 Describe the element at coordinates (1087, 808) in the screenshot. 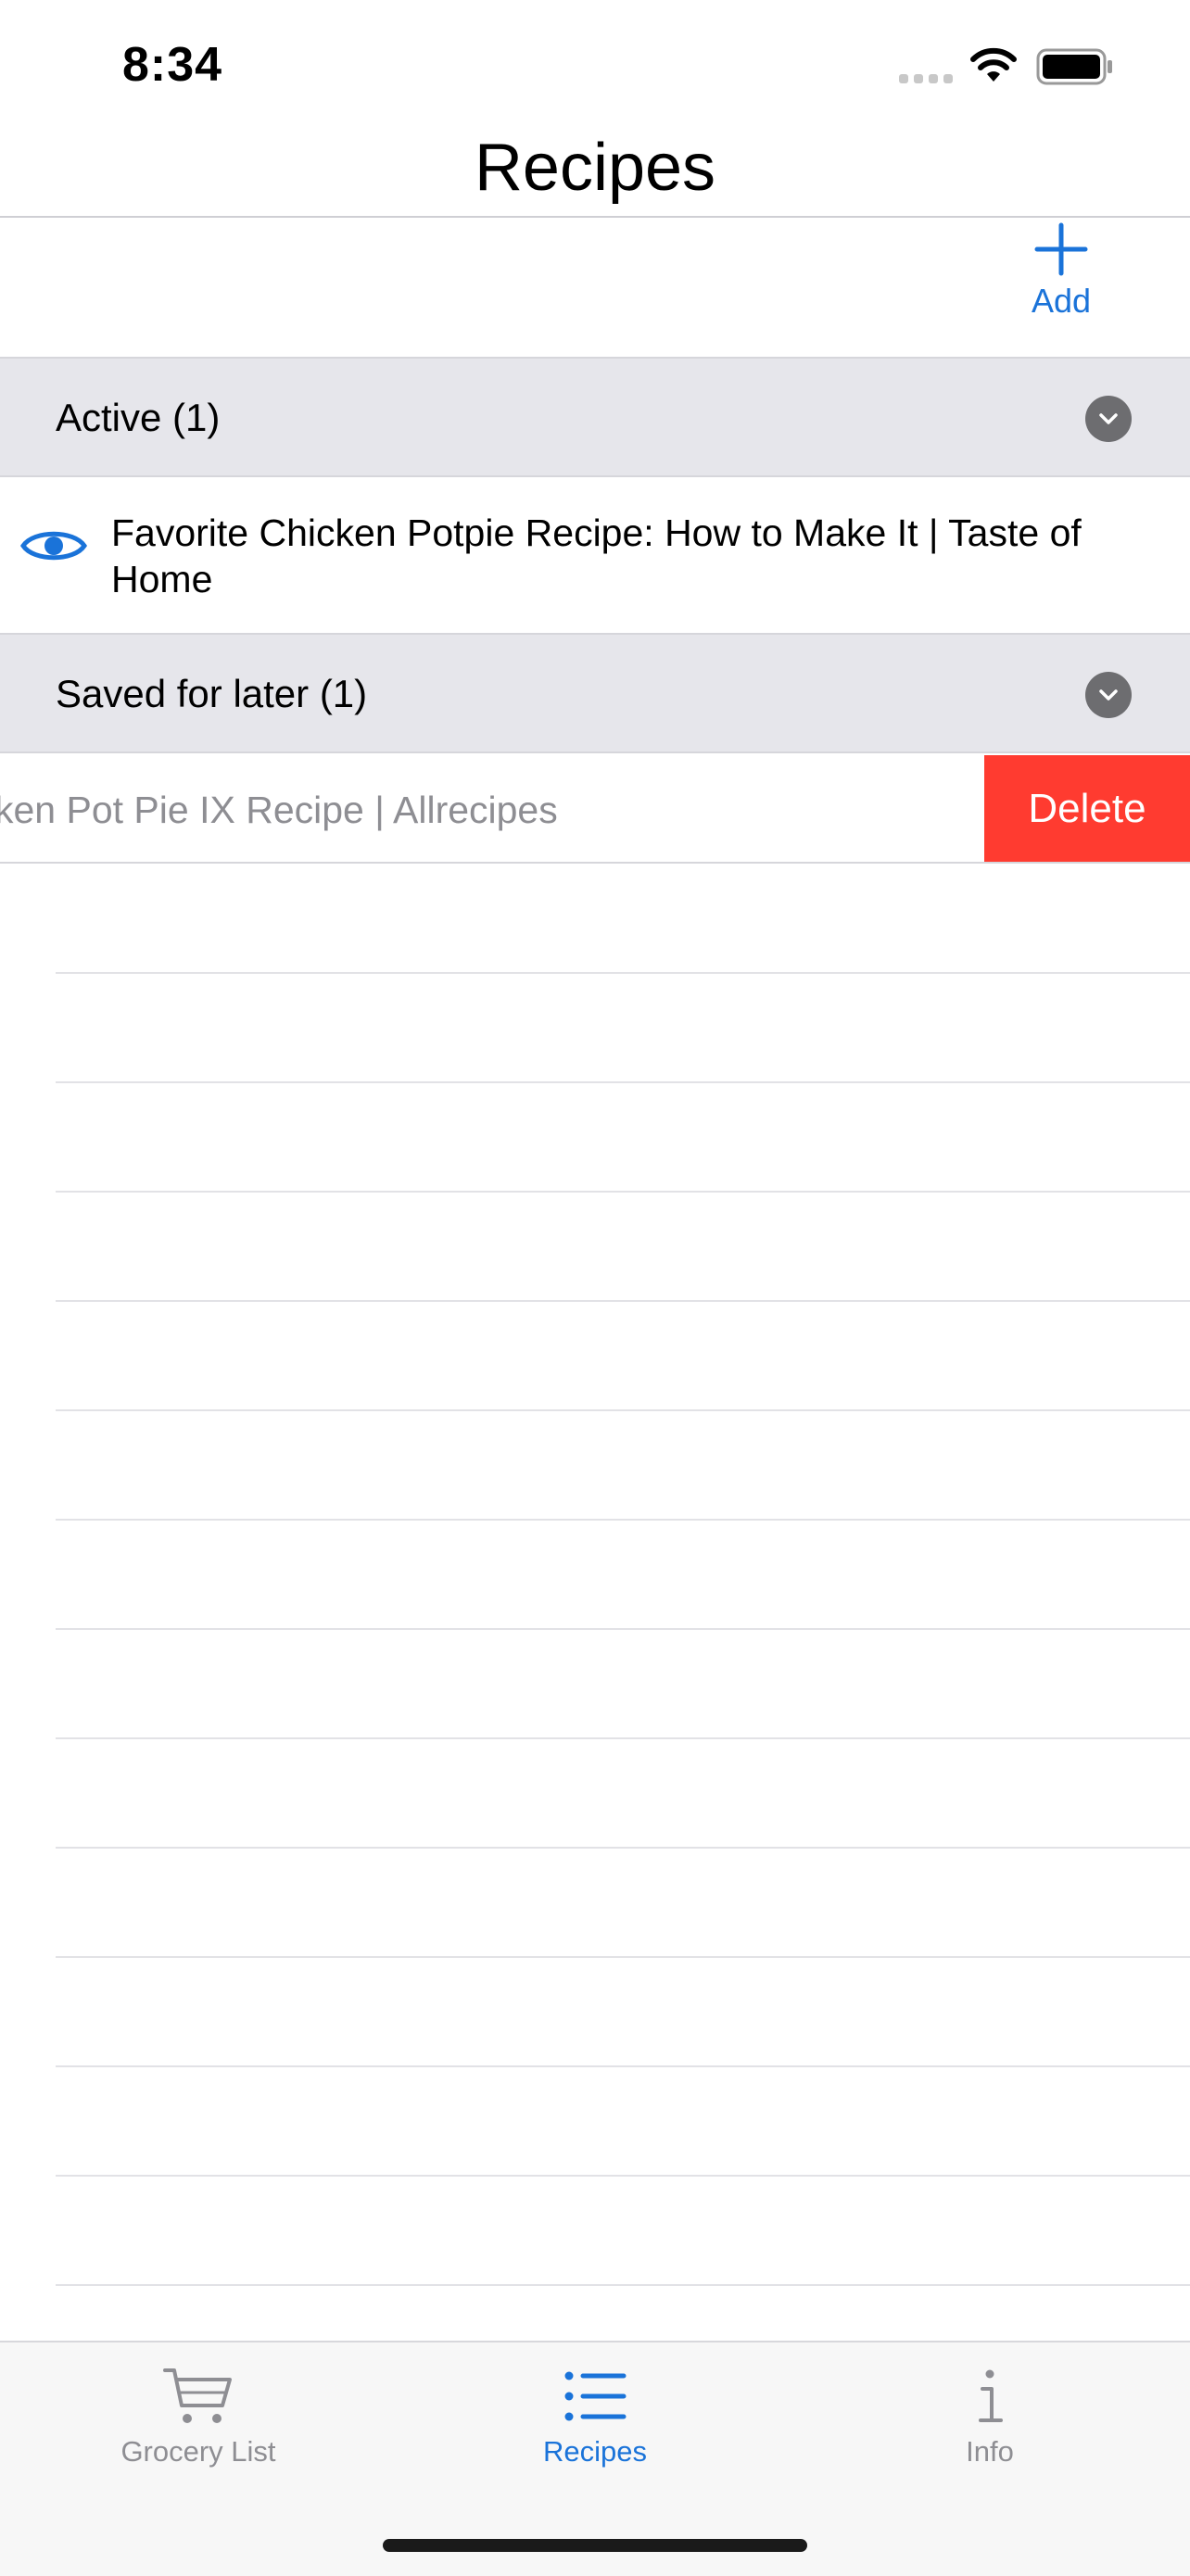

I see `delete-button: Delete` at that location.